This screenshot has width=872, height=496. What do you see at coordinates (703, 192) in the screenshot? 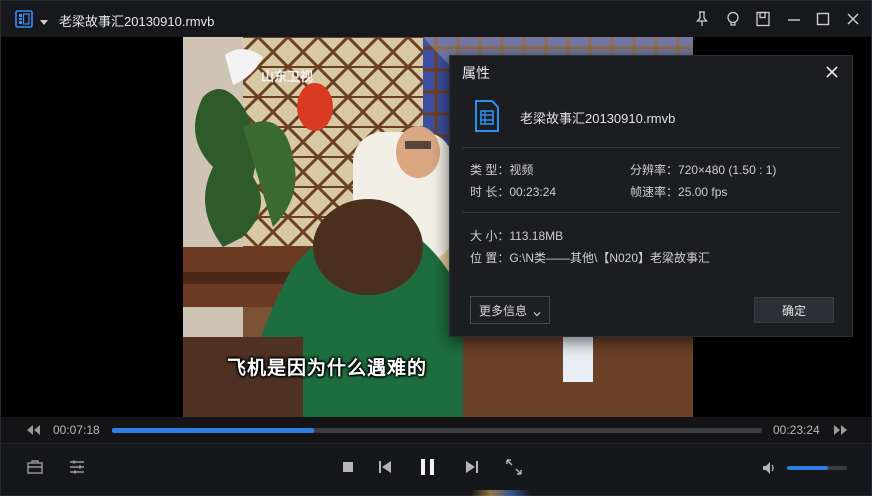
I see `framerate-value: 25.00 fps` at bounding box center [703, 192].